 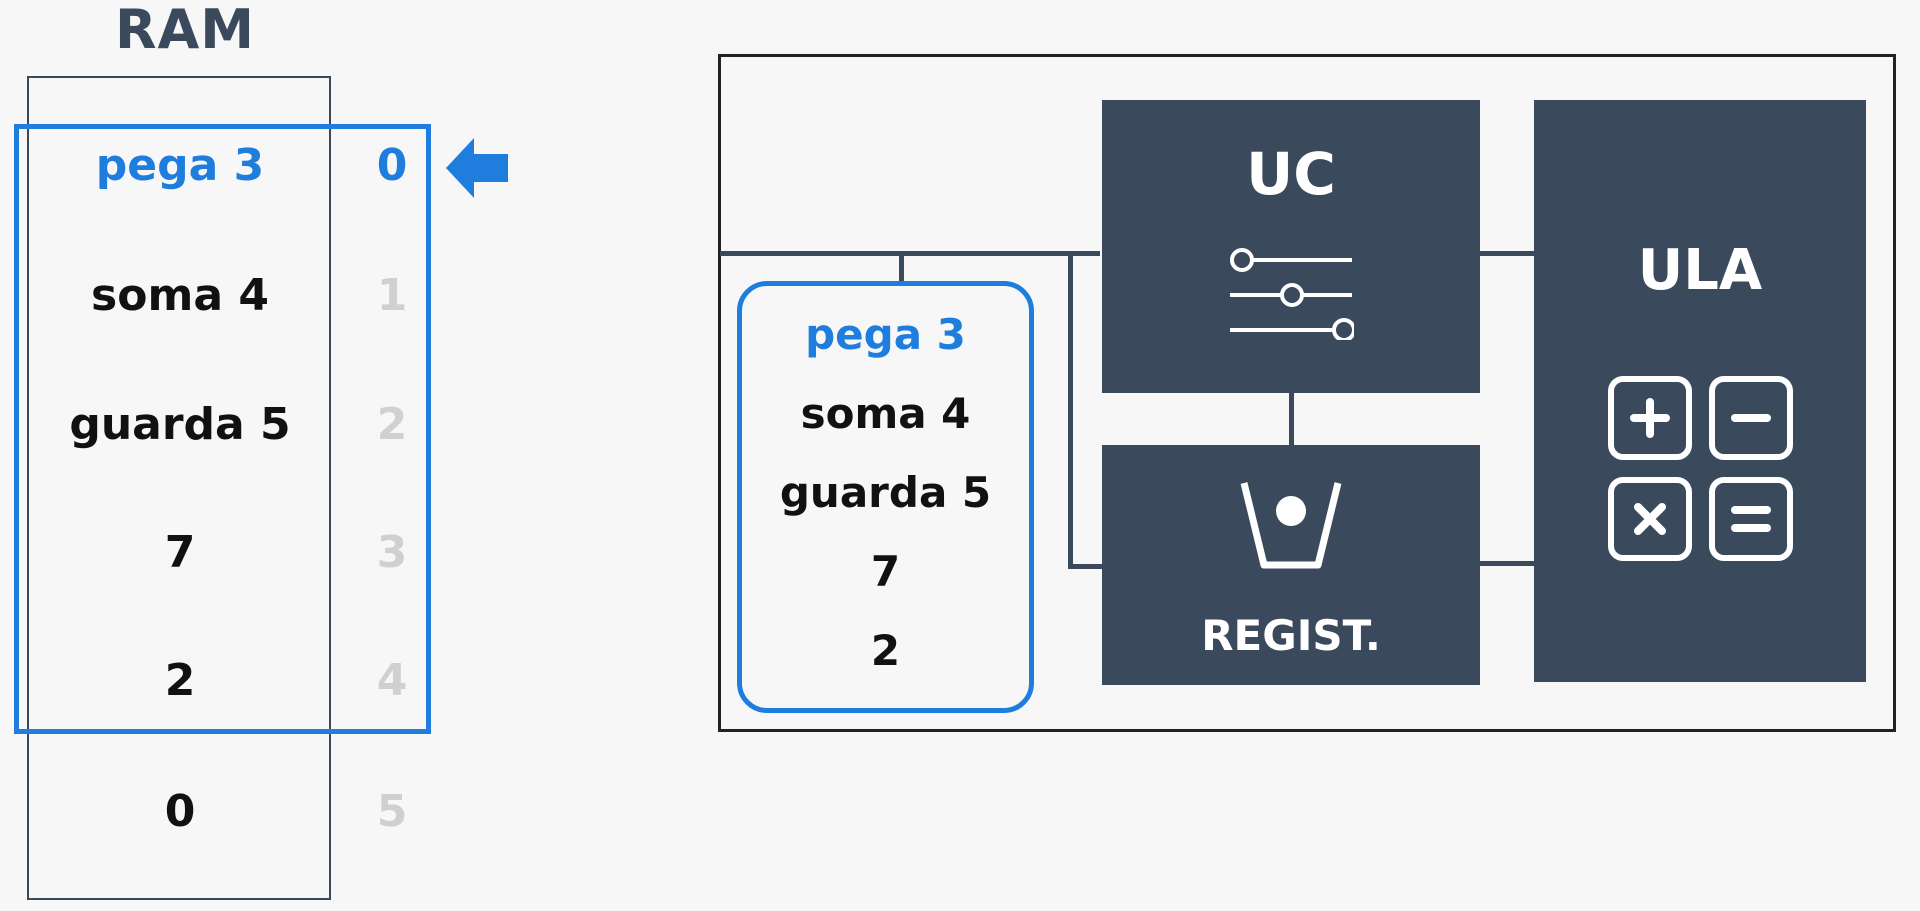 I want to click on ula-label: ULA, so click(x=1700, y=270).